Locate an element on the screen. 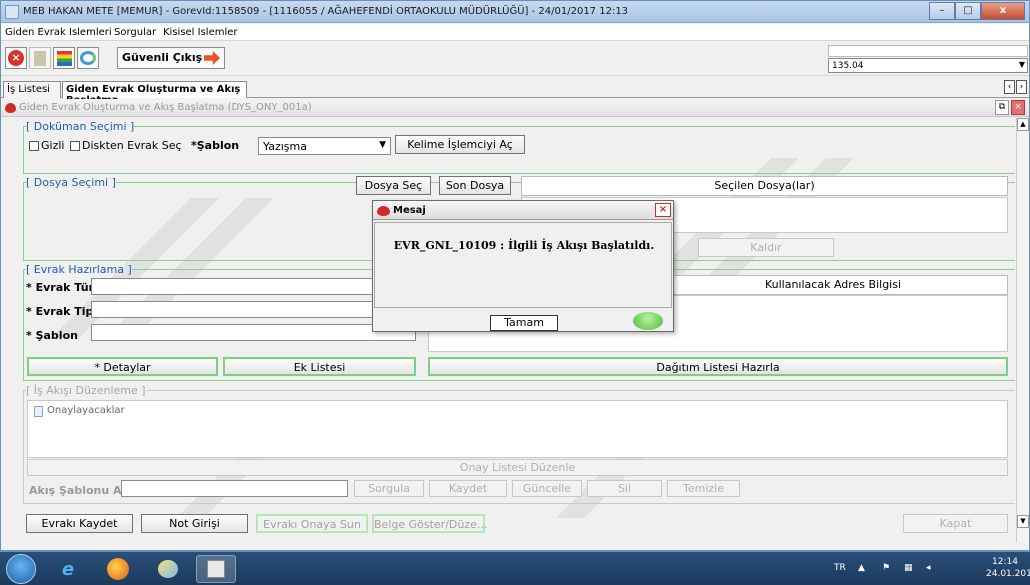 This screenshot has width=1030, height=585. volume-icon: ◂ is located at coordinates (928, 568).